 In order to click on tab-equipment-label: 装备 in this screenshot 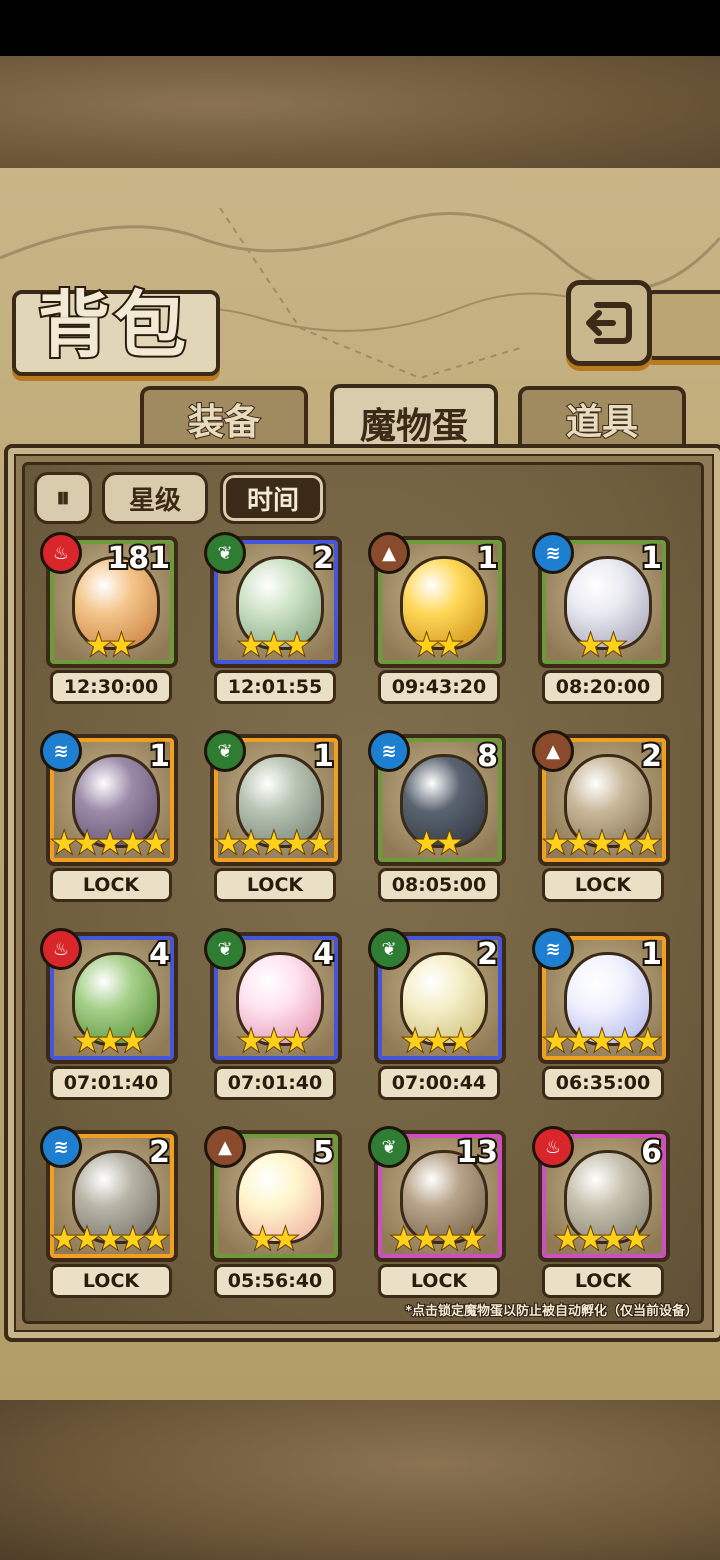, I will do `click(224, 422)`.